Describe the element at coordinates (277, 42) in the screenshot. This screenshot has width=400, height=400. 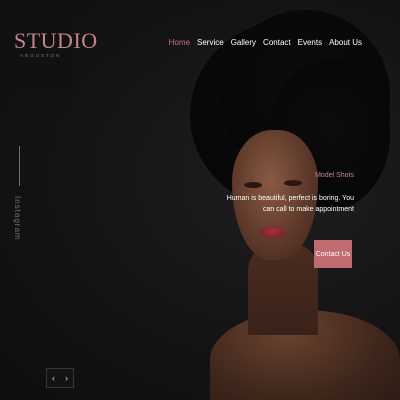
I see `nav-item-contact: Contact` at that location.